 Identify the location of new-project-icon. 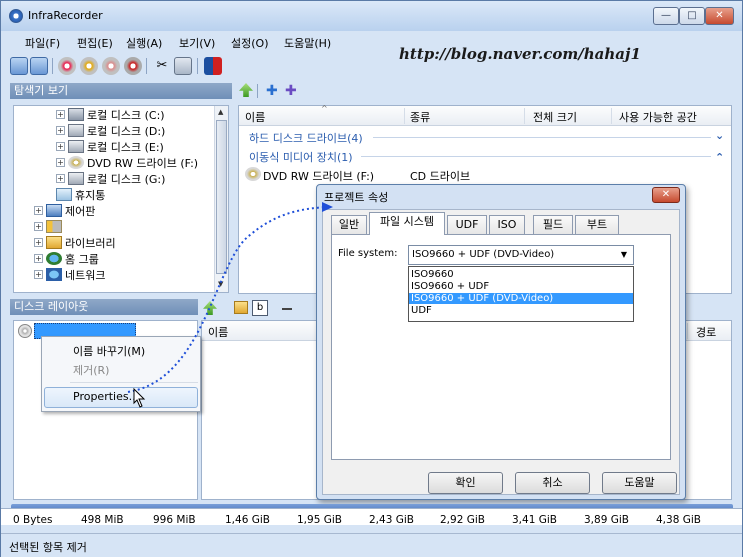
(19, 66).